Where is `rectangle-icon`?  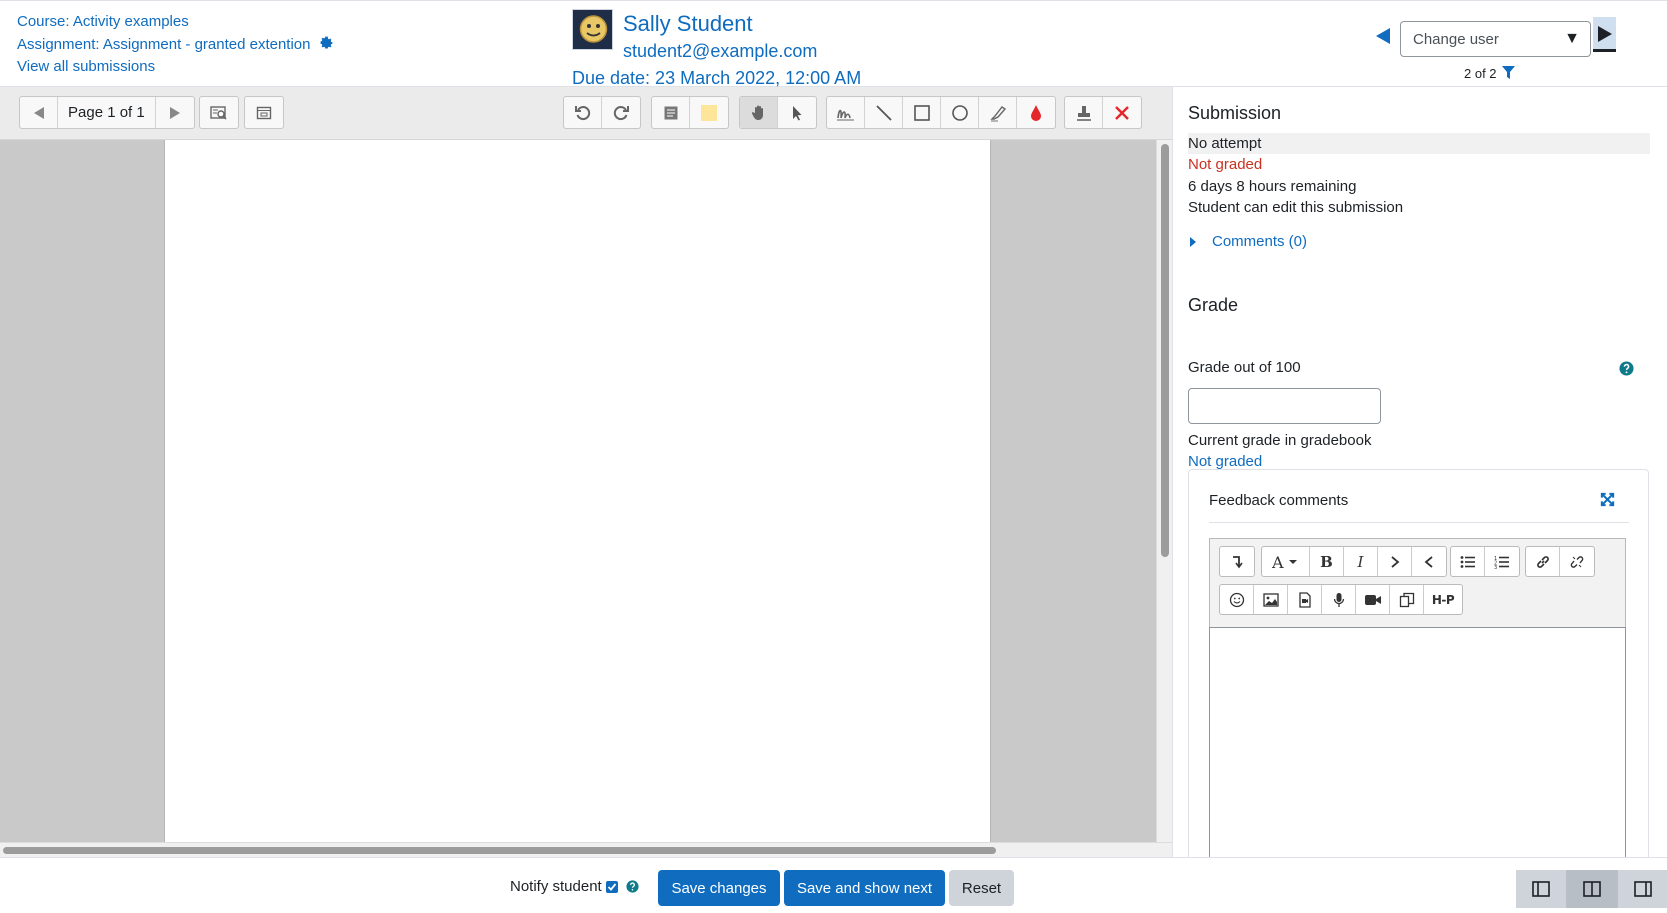 rectangle-icon is located at coordinates (922, 112).